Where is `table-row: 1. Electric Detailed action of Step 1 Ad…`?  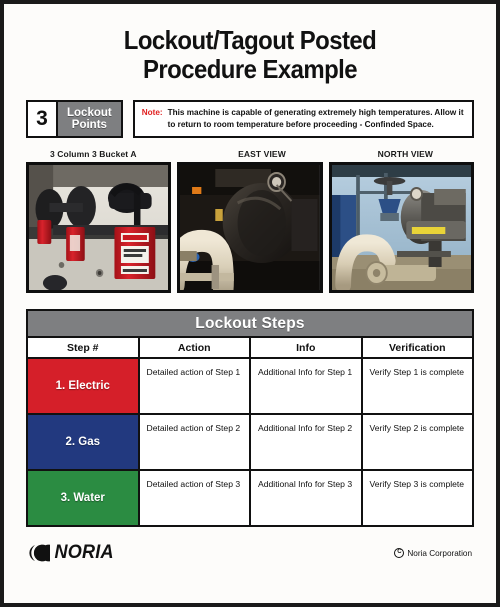 table-row: 1. Electric Detailed action of Step 1 Ad… is located at coordinates (250, 386).